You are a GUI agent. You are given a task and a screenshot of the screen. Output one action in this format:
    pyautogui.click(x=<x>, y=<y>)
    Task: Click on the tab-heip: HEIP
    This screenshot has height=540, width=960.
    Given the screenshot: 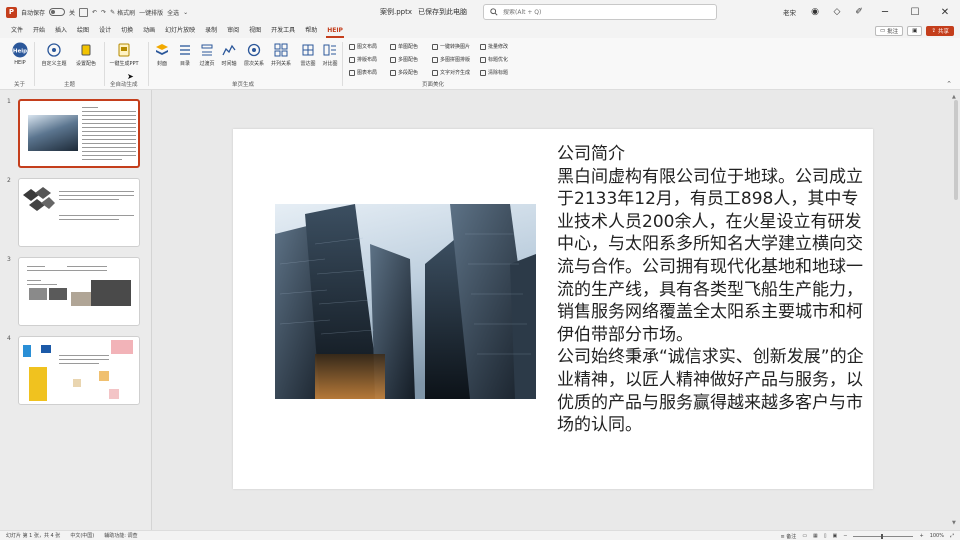 What is the action you would take?
    pyautogui.click(x=335, y=31)
    